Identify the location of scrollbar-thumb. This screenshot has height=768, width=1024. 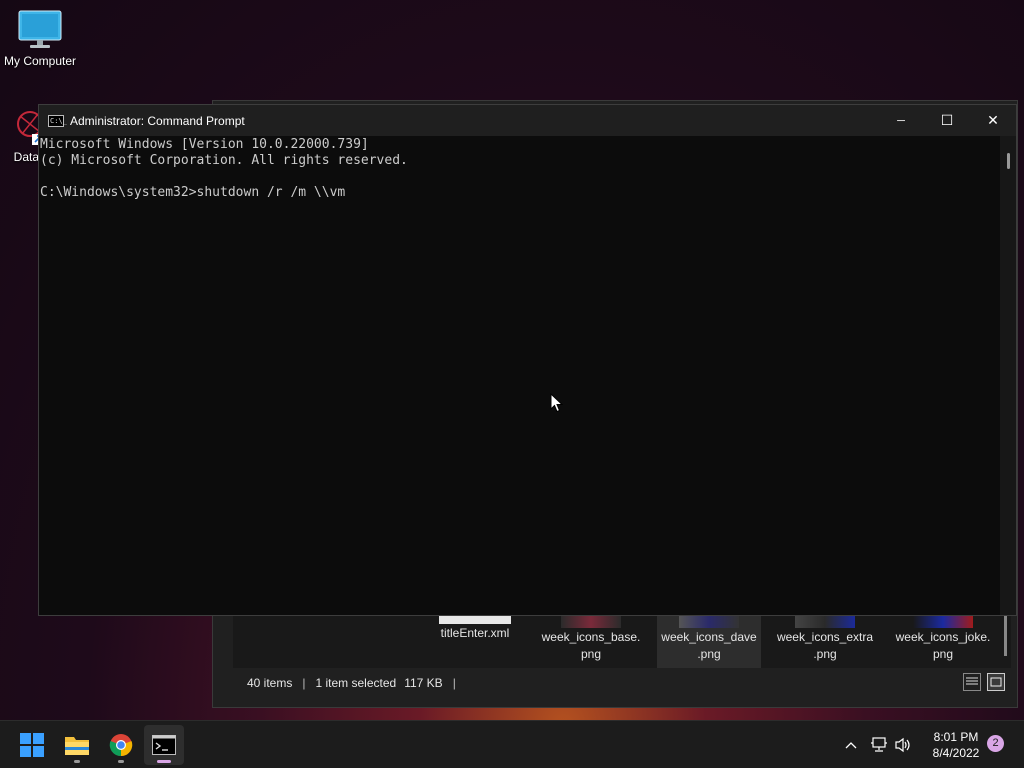
(1008, 161).